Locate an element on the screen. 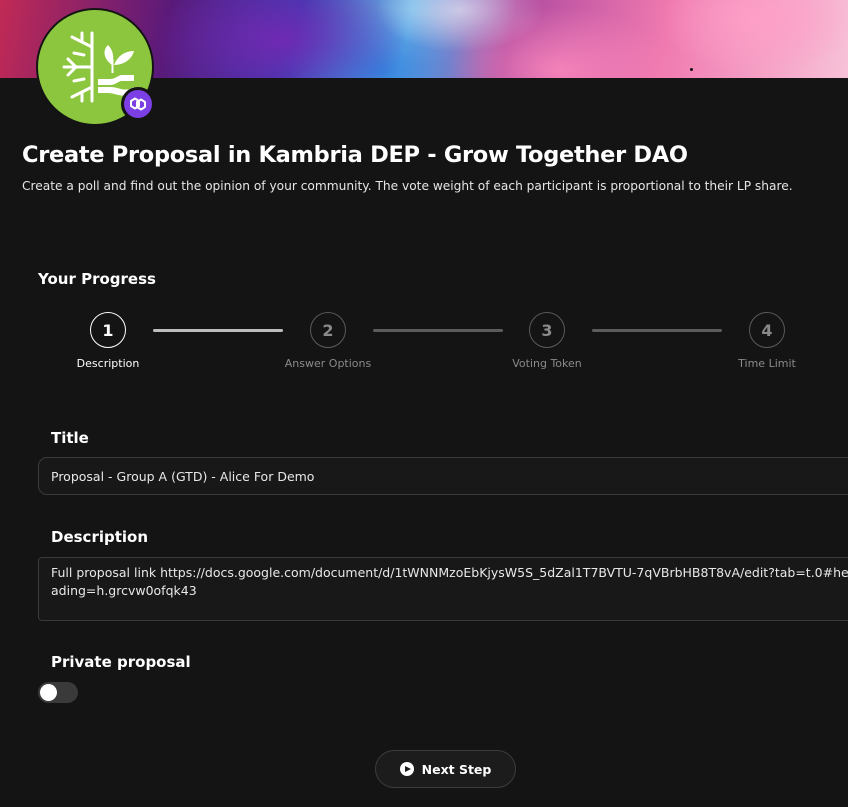 This screenshot has width=848, height=807. next-step-button: Next Step is located at coordinates (445, 769).